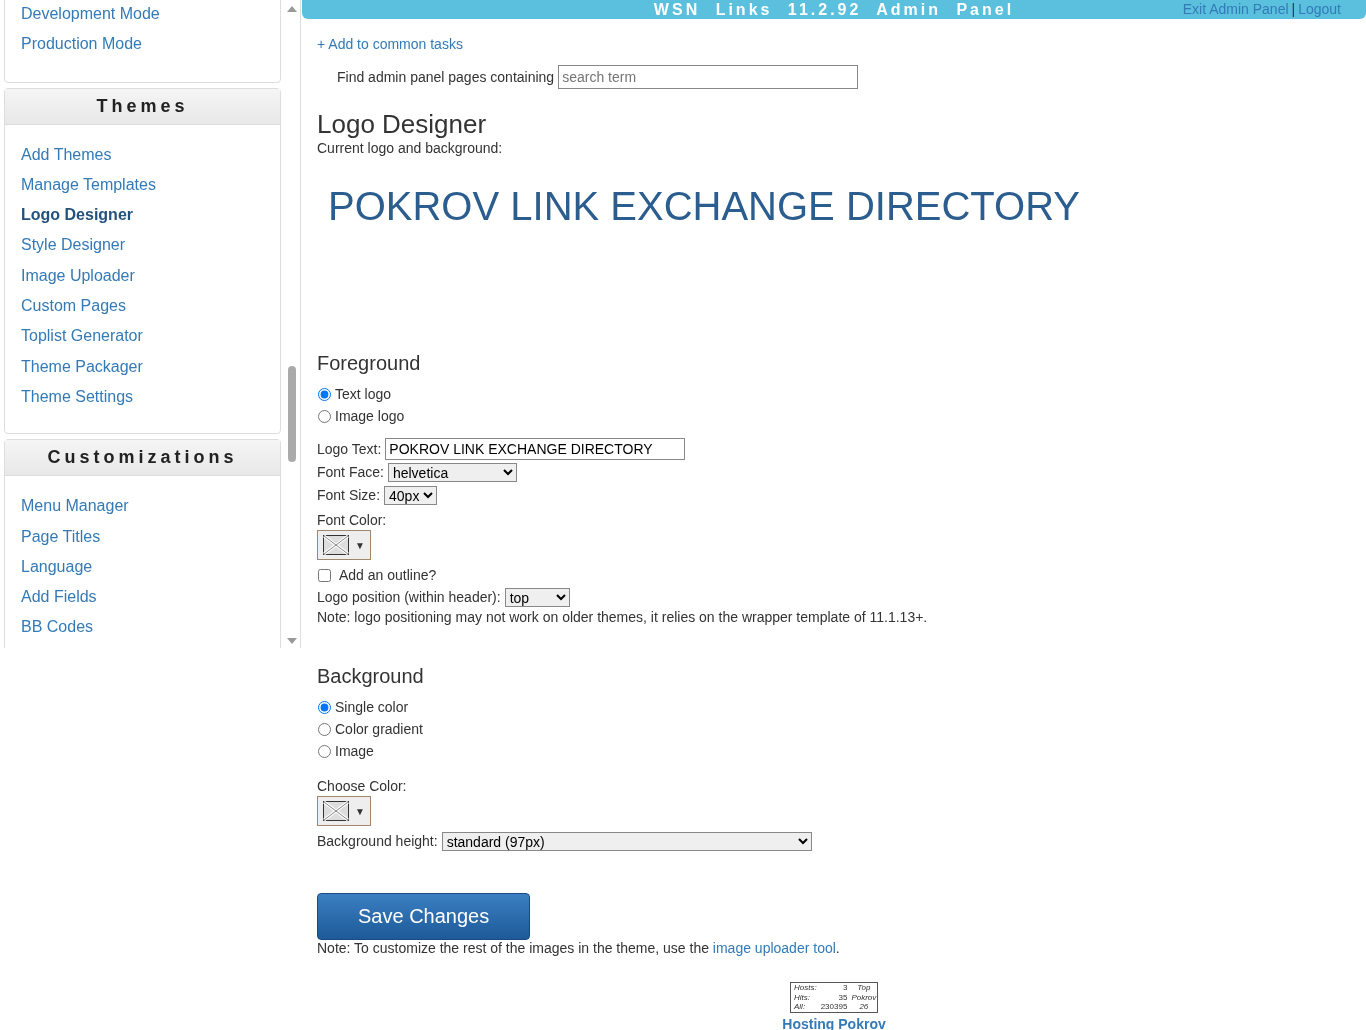  What do you see at coordinates (708, 77) in the screenshot?
I see `search-field: search term` at bounding box center [708, 77].